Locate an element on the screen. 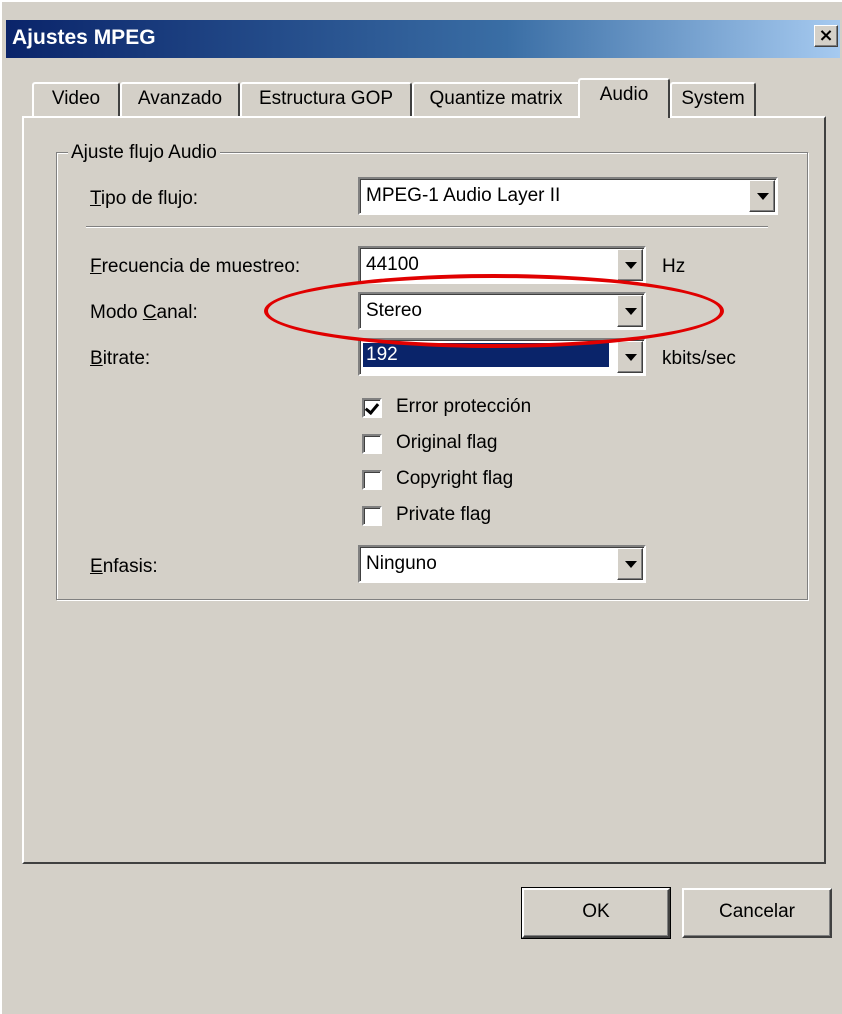  window-title: Ajustes MPEG is located at coordinates (84, 37).